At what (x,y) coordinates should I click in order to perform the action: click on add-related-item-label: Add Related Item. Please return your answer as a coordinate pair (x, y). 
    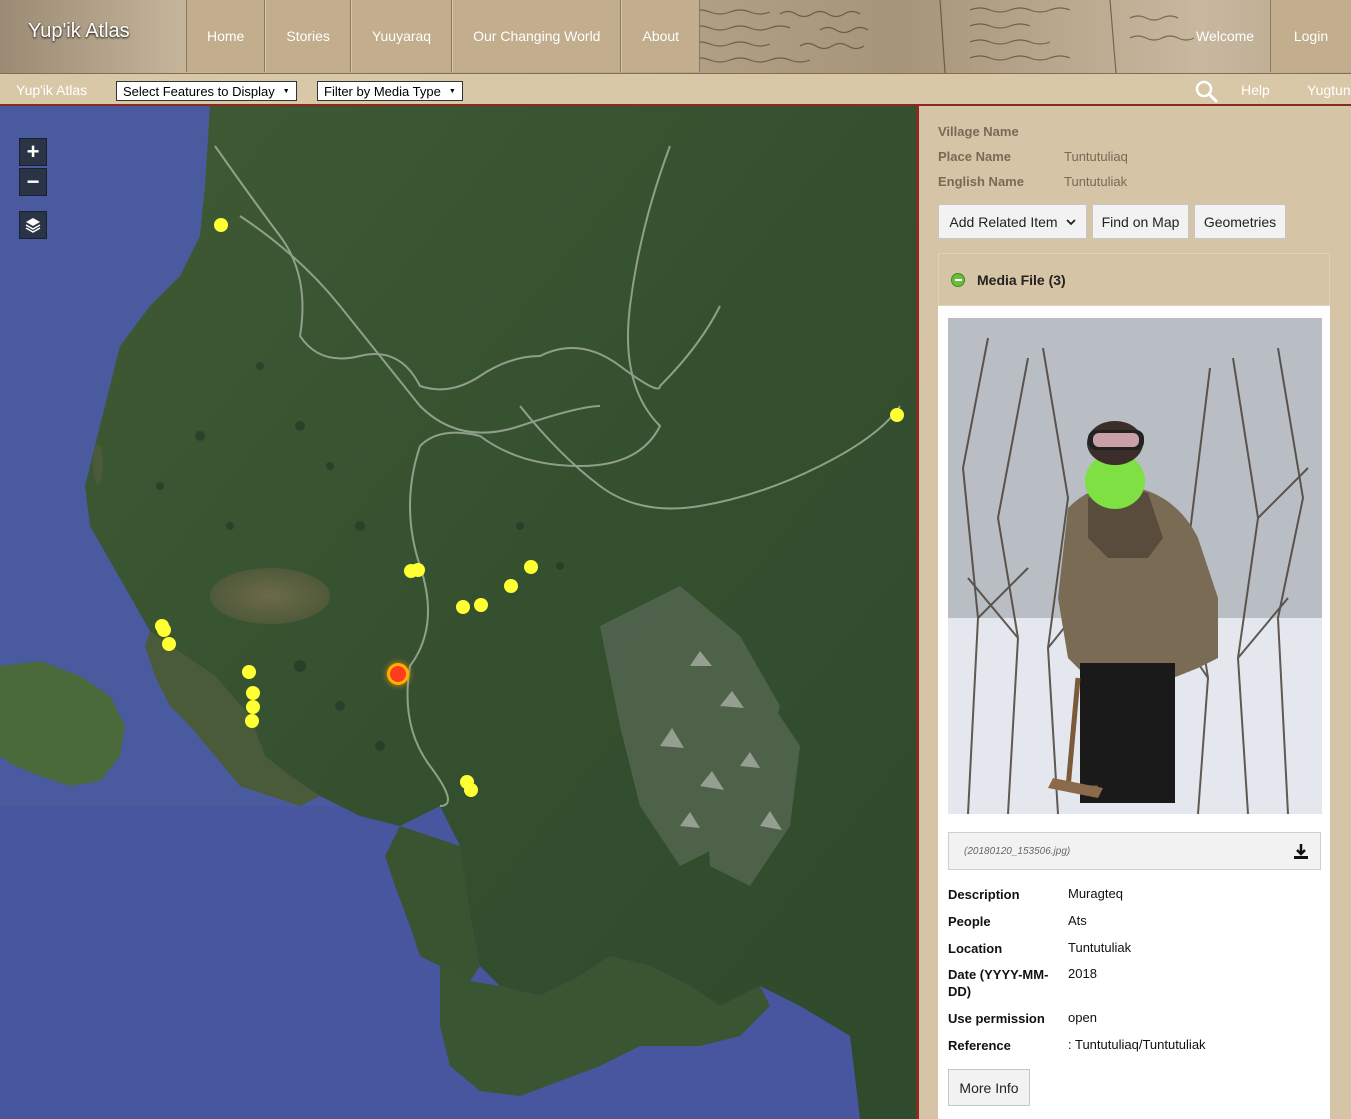
    Looking at the image, I should click on (1003, 221).